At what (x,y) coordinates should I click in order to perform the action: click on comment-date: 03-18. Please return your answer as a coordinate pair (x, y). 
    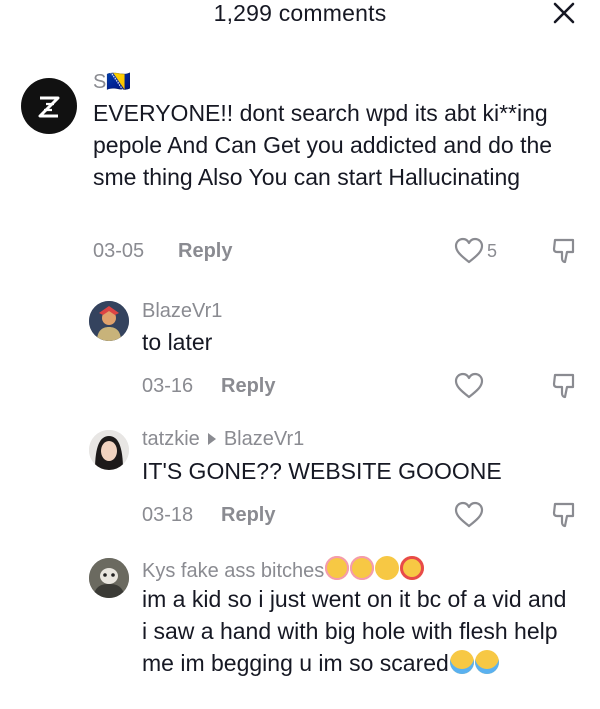
    Looking at the image, I should click on (168, 515).